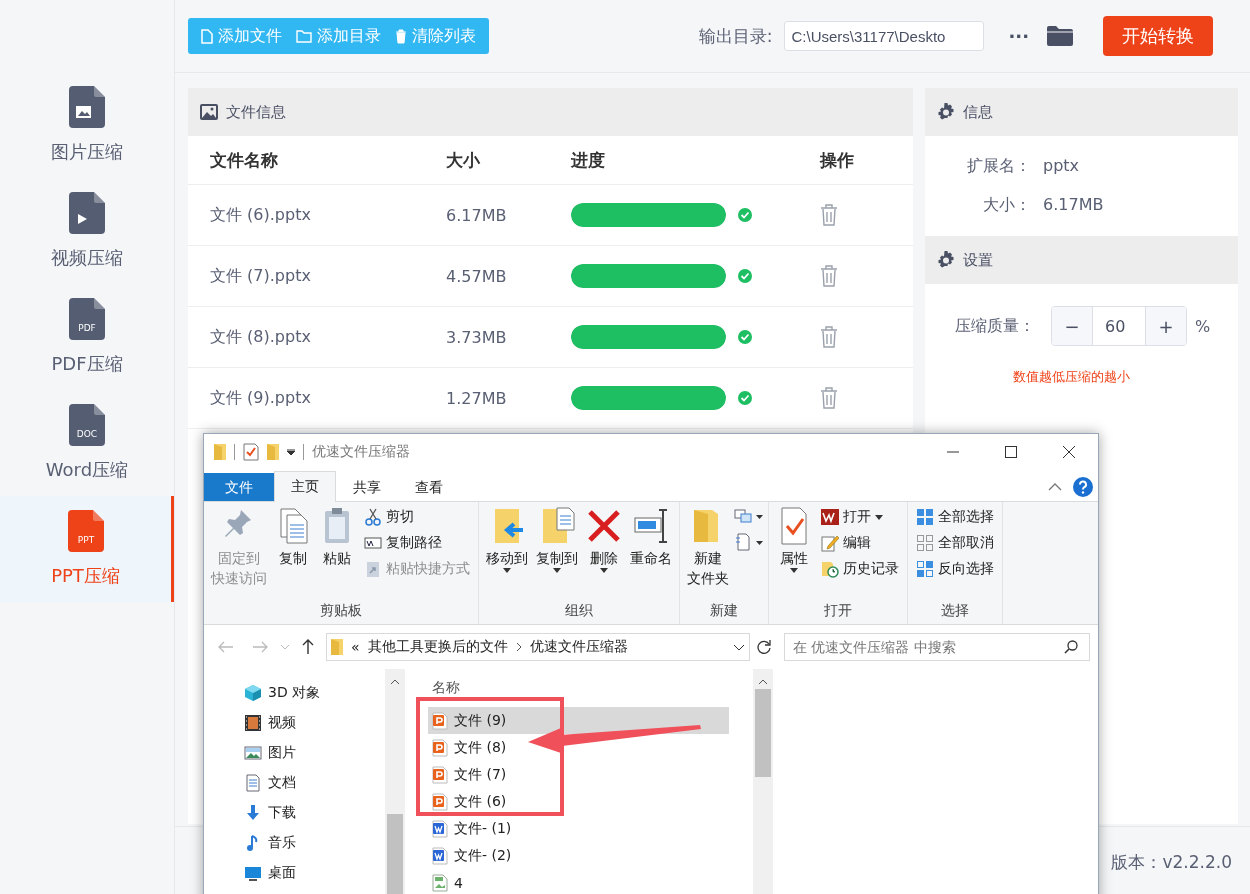 The width and height of the screenshot is (1250, 894). Describe the element at coordinates (294, 843) in the screenshot. I see `nav-item: 音乐` at that location.